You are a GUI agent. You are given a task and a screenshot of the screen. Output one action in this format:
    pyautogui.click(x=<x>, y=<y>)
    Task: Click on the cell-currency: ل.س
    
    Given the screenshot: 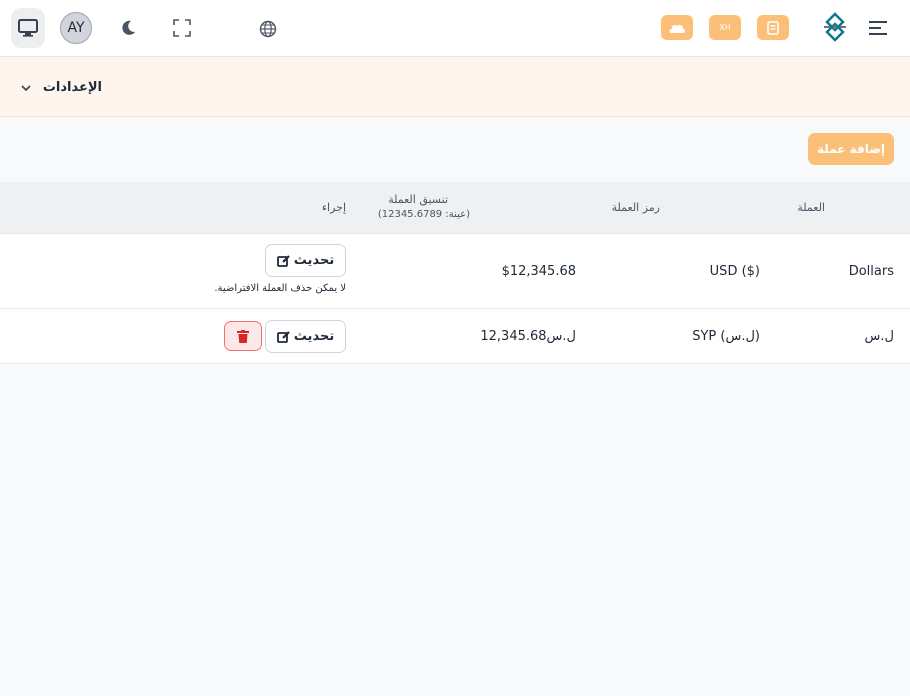 What is the action you would take?
    pyautogui.click(x=879, y=336)
    